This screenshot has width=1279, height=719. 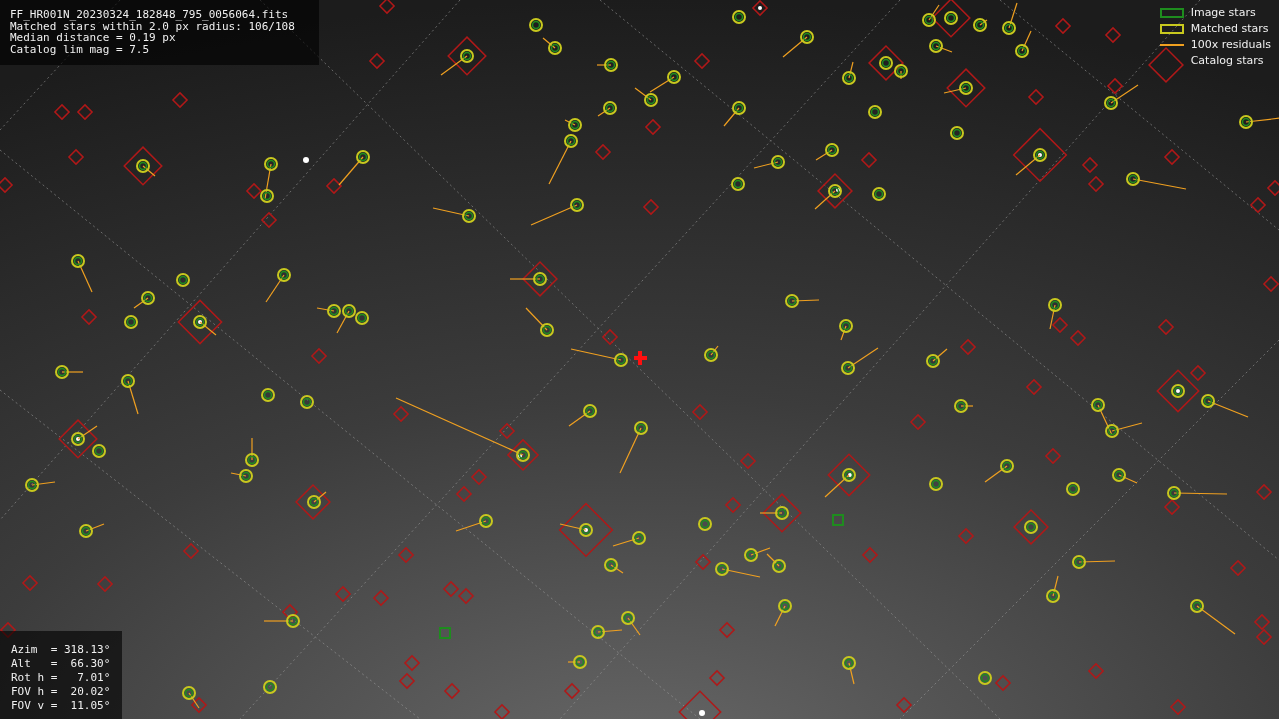 What do you see at coordinates (153, 26) in the screenshot?
I see `info-text: Matched stars within 2.0 px radius: 106/108` at bounding box center [153, 26].